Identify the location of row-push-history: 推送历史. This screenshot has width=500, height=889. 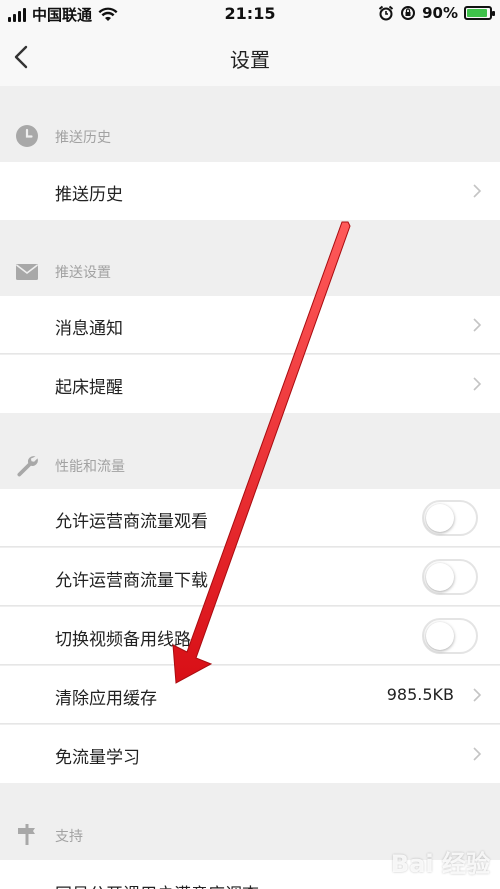
(250, 191).